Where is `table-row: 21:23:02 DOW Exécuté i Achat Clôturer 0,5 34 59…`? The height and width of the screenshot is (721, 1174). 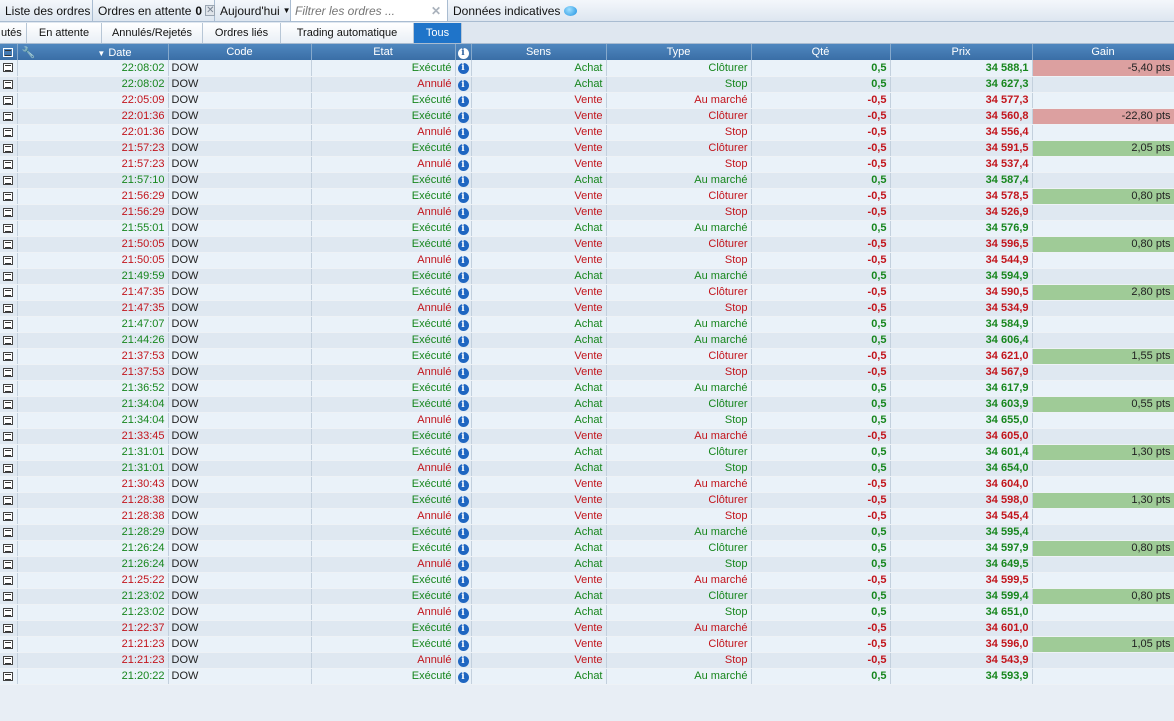 table-row: 21:23:02 DOW Exécuté i Achat Clôturer 0,5 34 59… is located at coordinates (587, 596).